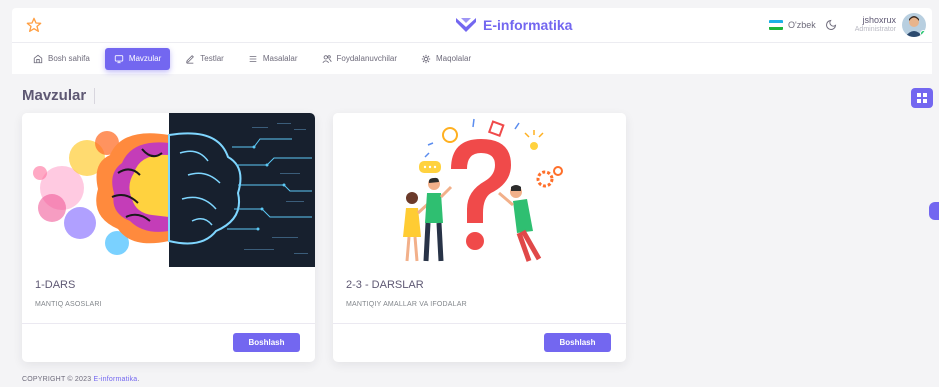 This screenshot has height=387, width=939. I want to click on menu-item-bosh-sahifa: Bosh sahifa, so click(61, 59).